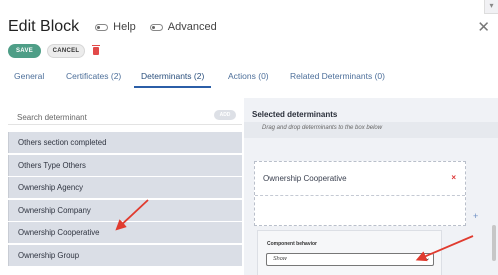 This screenshot has height=275, width=498. What do you see at coordinates (96, 50) in the screenshot?
I see `trash-icon` at bounding box center [96, 50].